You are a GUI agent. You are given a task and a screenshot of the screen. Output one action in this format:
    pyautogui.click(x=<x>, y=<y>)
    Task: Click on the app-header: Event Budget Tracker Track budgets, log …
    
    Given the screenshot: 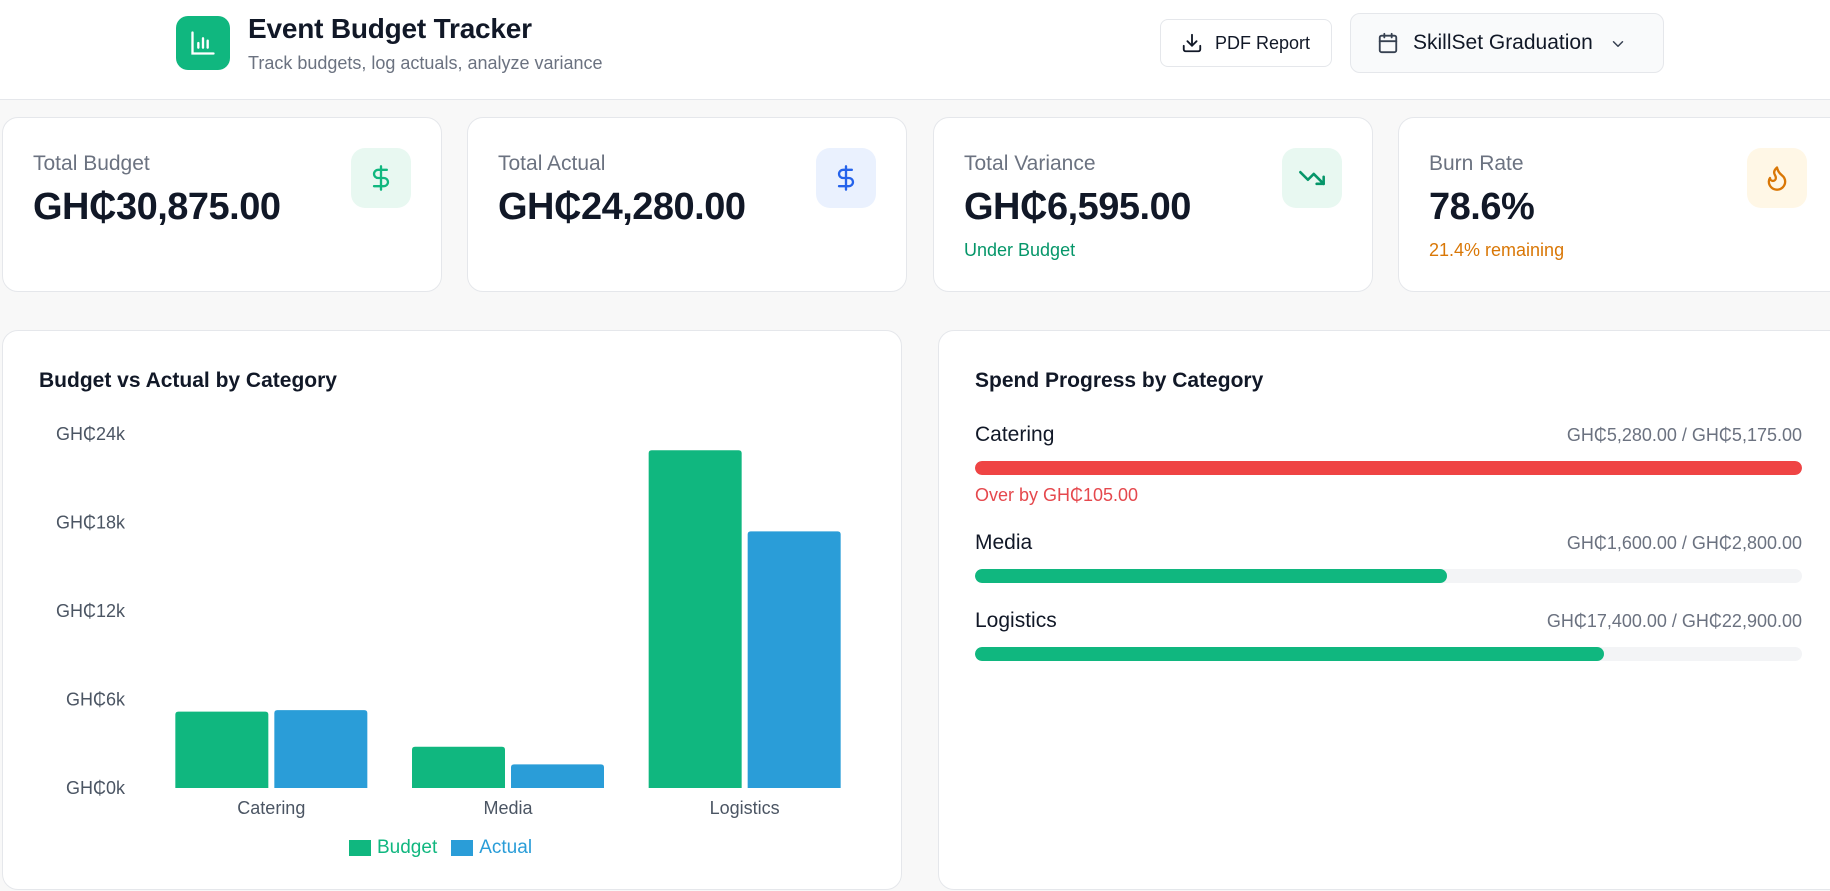 What is the action you would take?
    pyautogui.click(x=915, y=50)
    